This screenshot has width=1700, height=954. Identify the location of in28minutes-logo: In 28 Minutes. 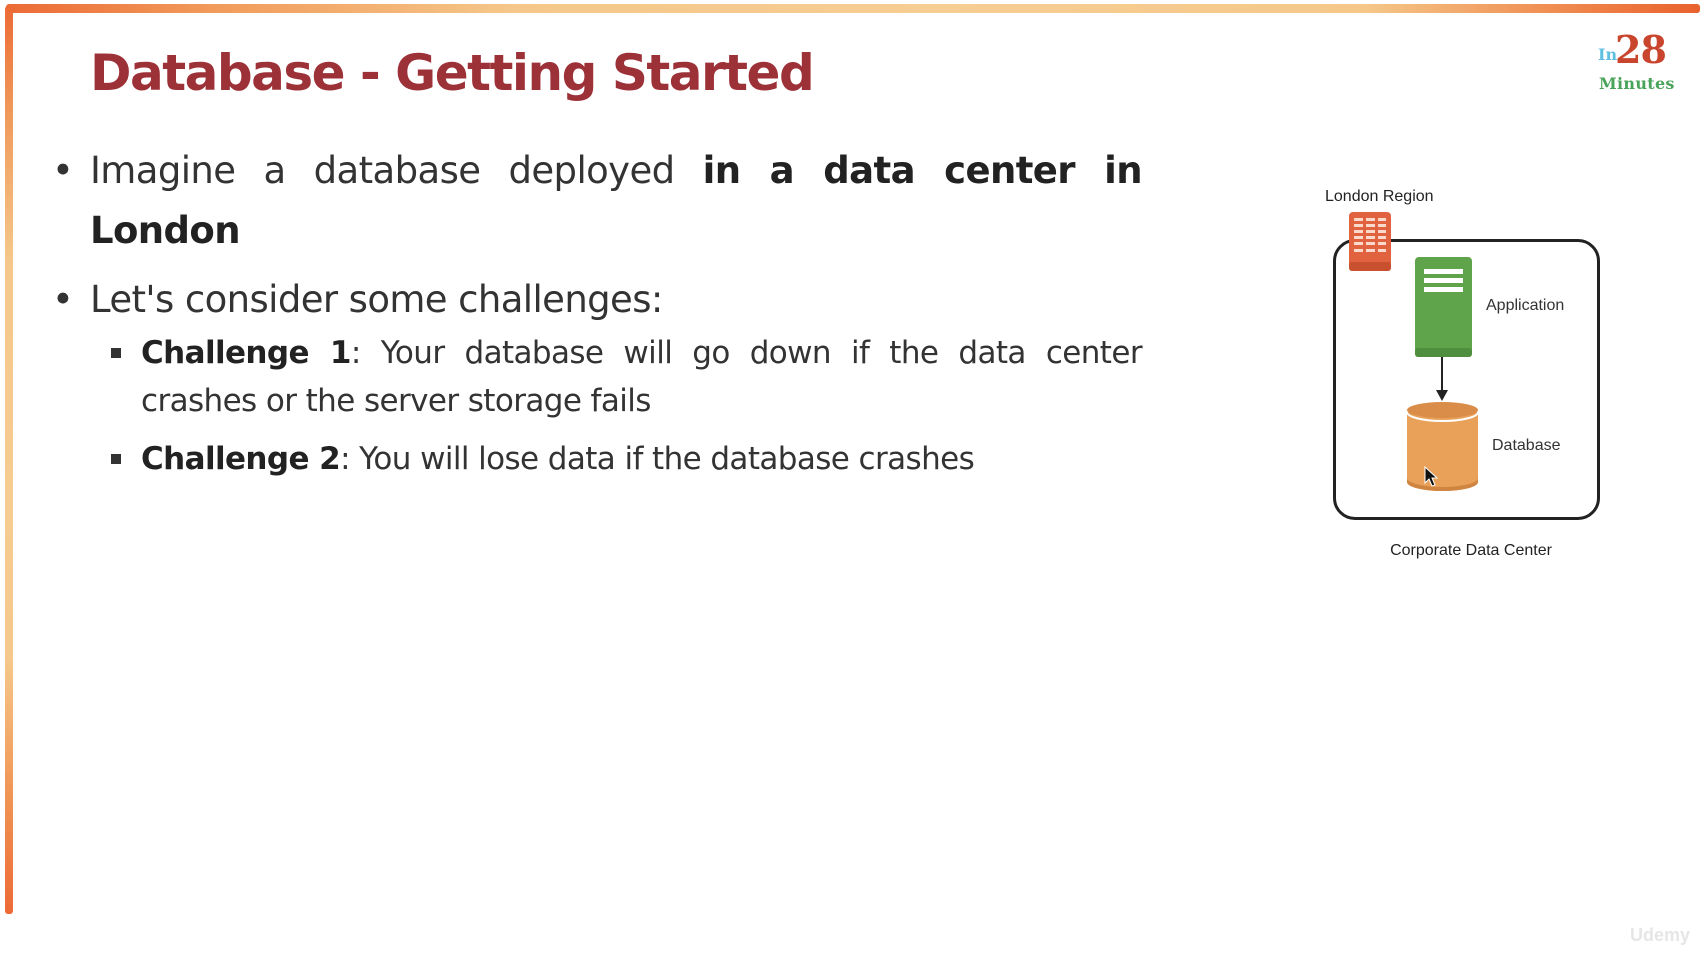
(1641, 63).